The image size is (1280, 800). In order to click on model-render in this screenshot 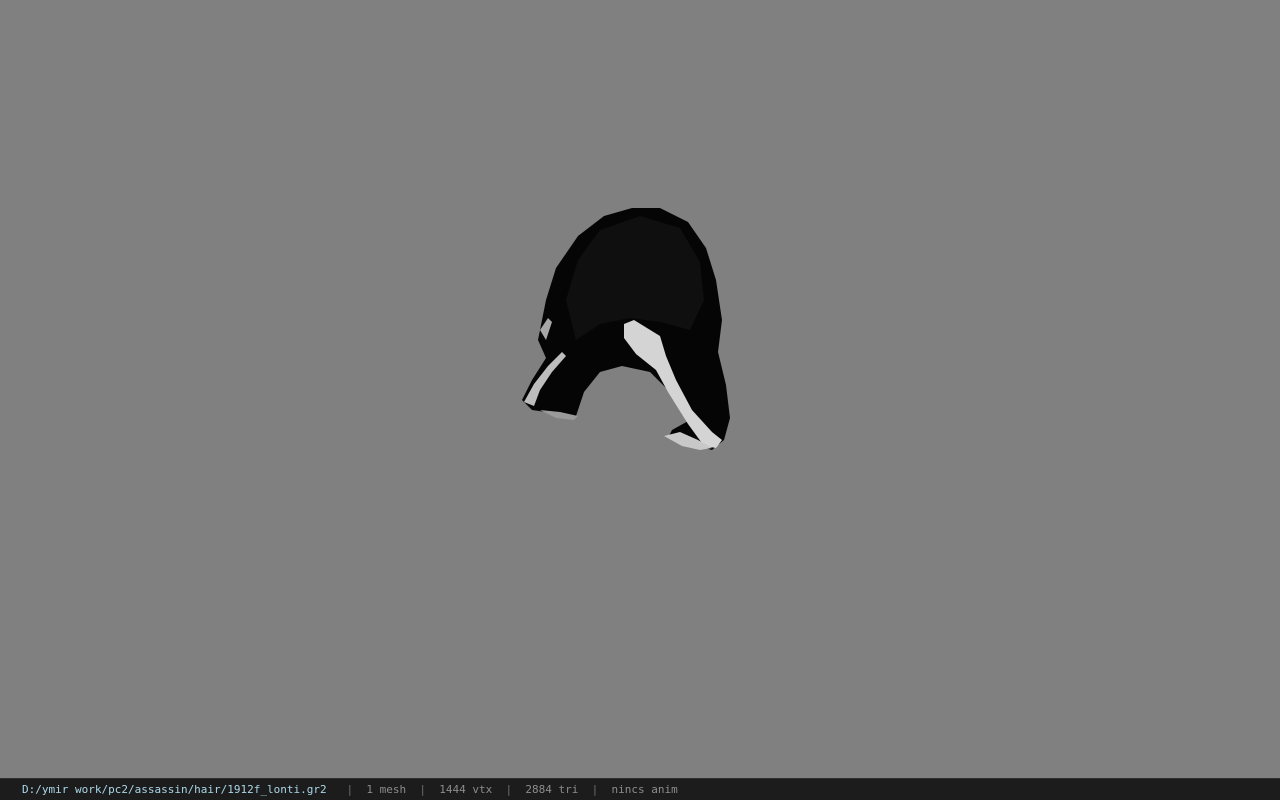, I will do `click(626, 329)`.